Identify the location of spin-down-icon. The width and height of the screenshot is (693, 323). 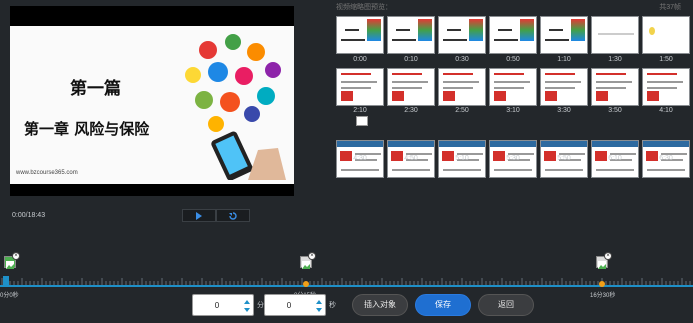
(319, 306).